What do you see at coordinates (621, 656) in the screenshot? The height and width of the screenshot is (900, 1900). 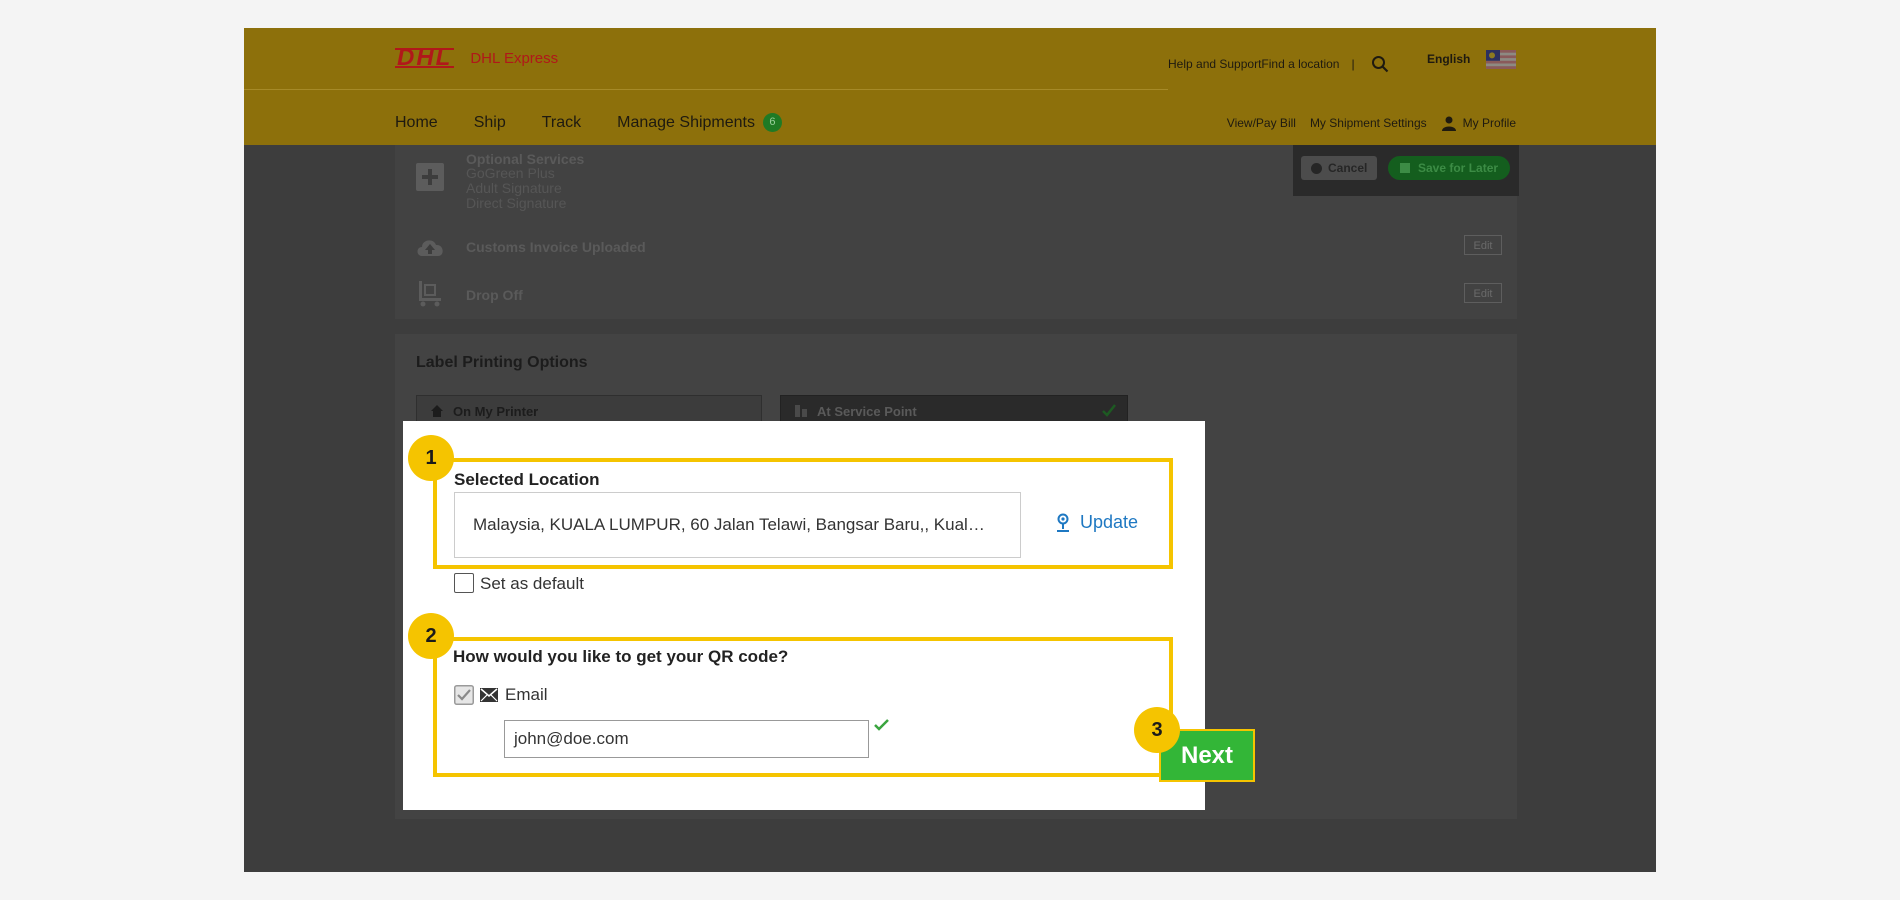 I see `qr-code-question: How would you like to get your QR code?` at bounding box center [621, 656].